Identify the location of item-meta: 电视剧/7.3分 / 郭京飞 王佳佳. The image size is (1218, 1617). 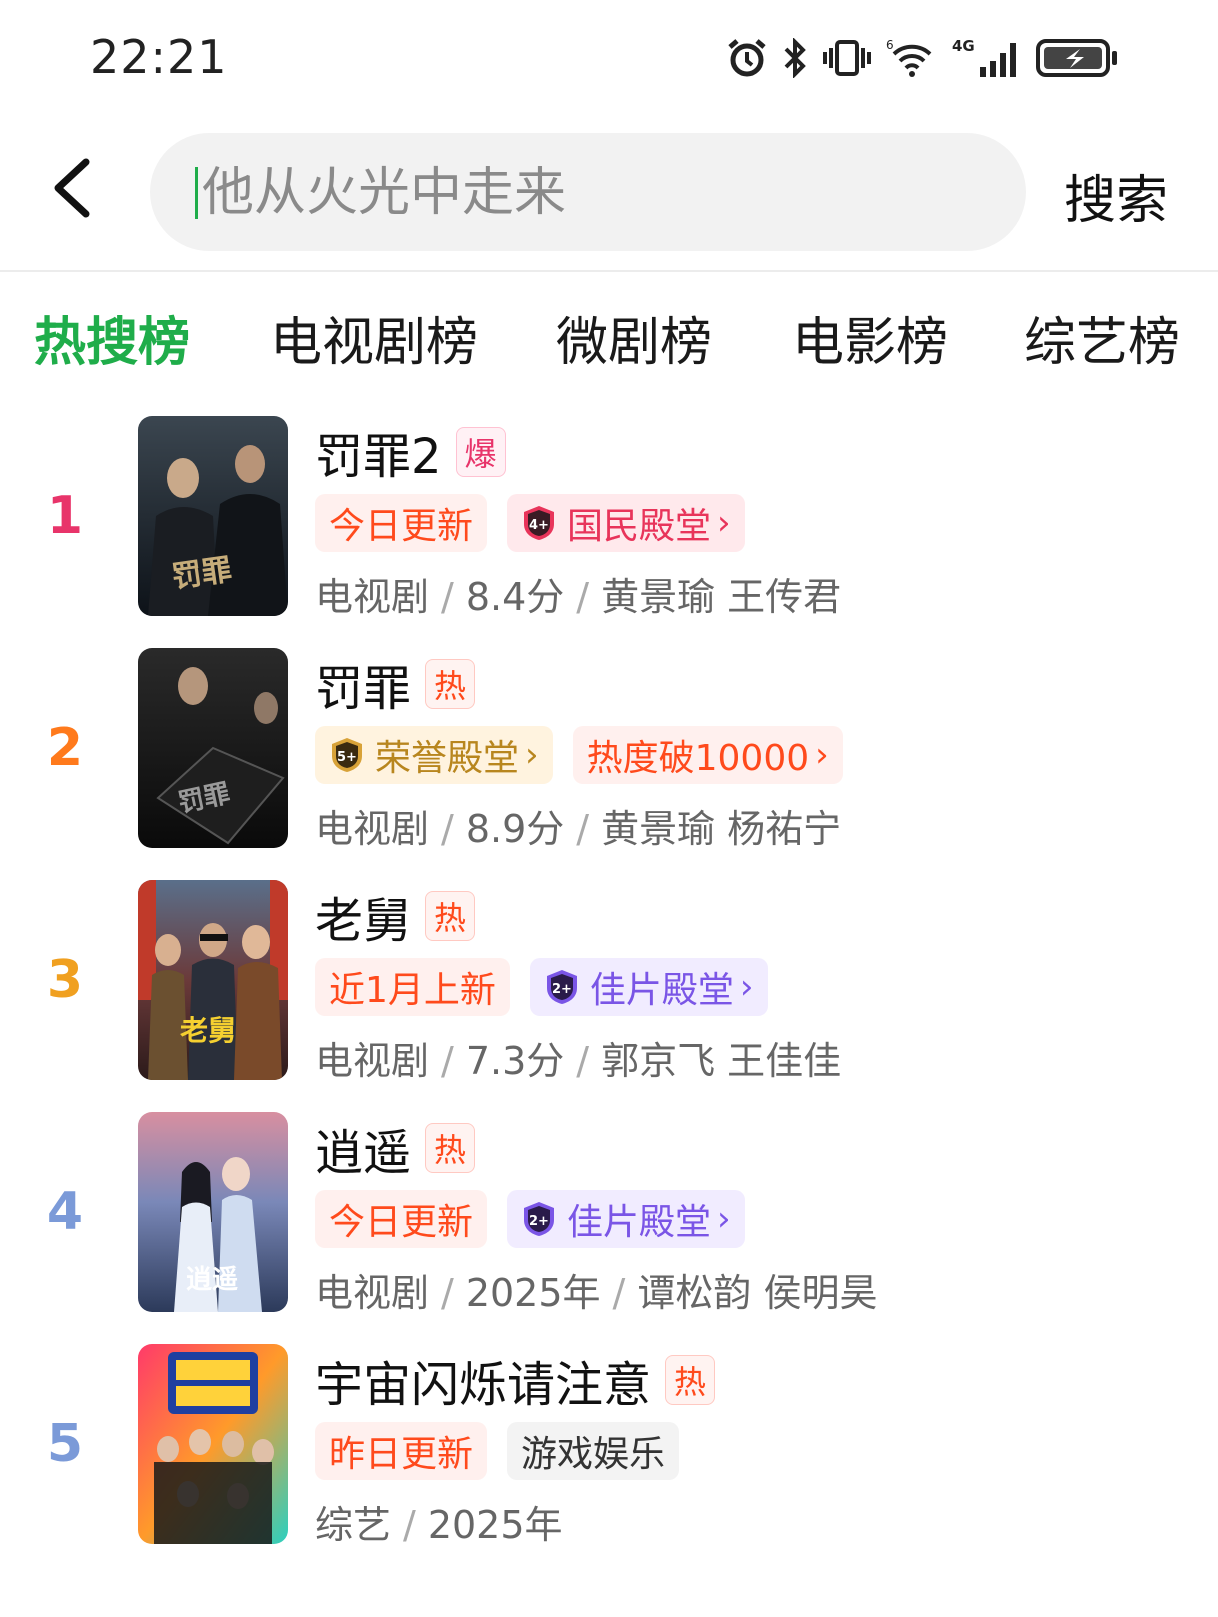
(578, 1061).